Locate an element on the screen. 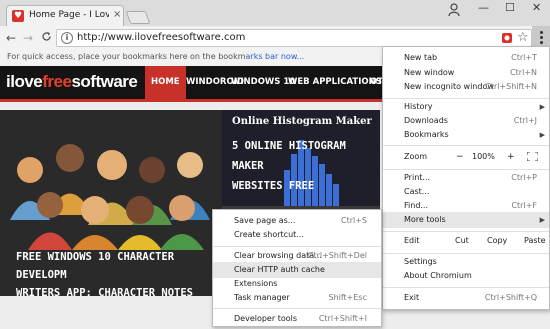 The height and width of the screenshot is (329, 550). heart-icon: ♥ is located at coordinates (18, 16).